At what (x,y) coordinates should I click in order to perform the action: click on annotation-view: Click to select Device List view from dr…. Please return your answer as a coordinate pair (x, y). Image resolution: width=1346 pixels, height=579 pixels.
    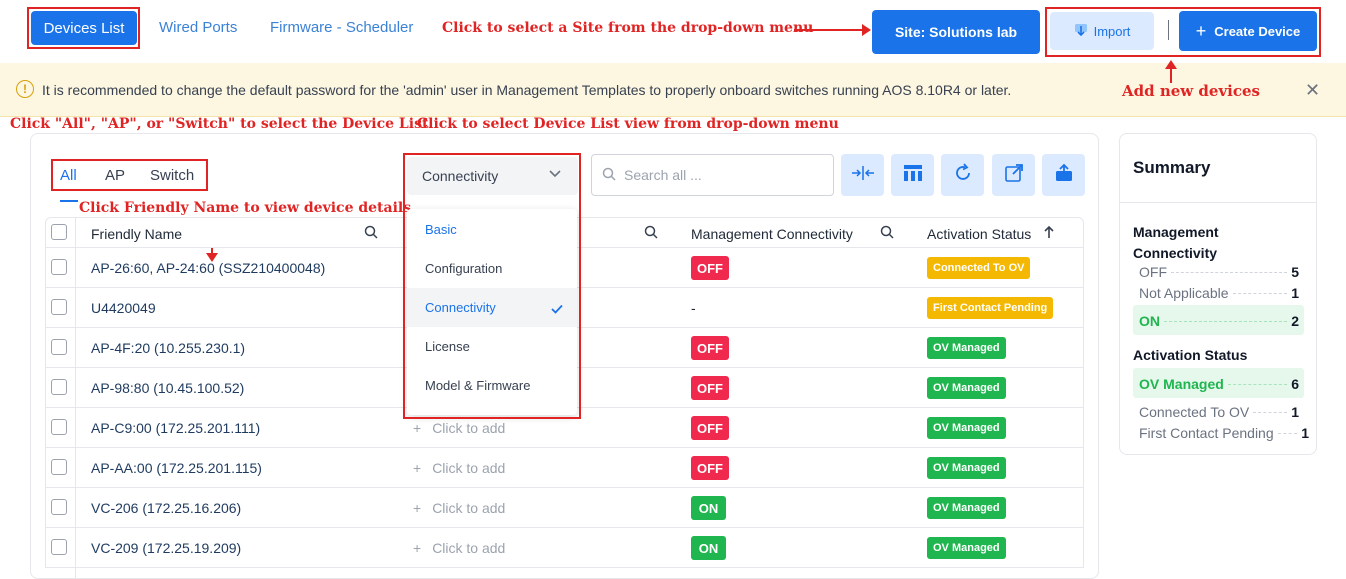
    Looking at the image, I should click on (628, 124).